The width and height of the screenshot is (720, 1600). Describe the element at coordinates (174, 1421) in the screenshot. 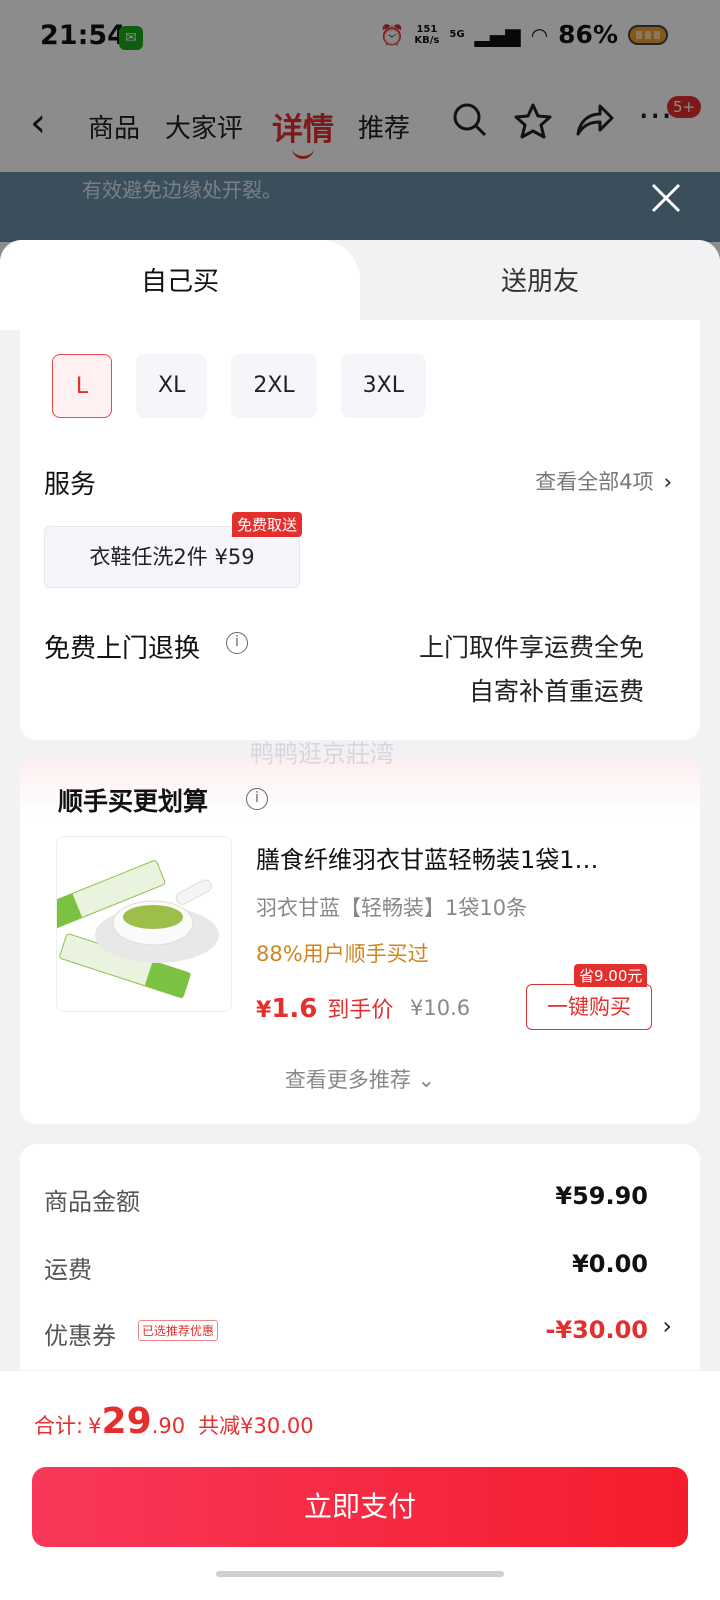

I see `total-amount: 合计: ¥29.90 共减¥30.00` at that location.